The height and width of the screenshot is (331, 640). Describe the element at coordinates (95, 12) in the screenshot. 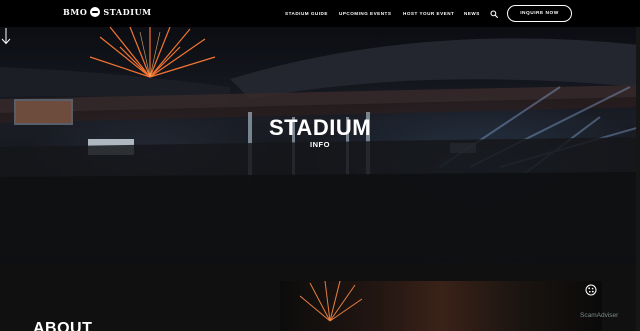

I see `logo-mark-icon` at that location.